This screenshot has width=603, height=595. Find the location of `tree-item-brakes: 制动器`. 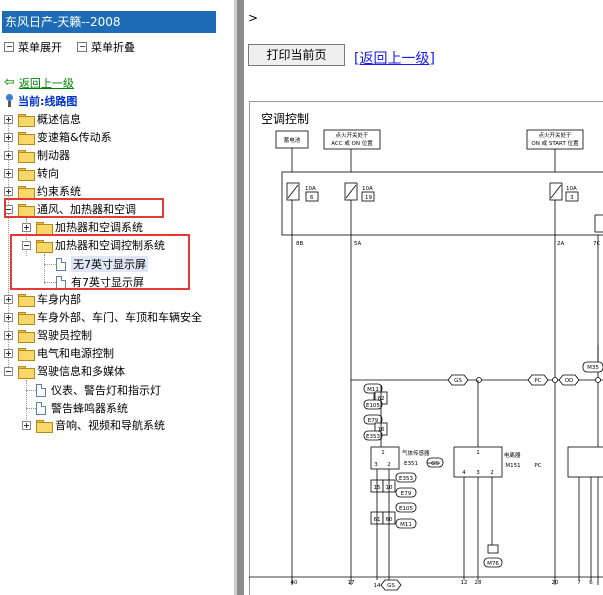

tree-item-brakes: 制动器 is located at coordinates (37, 155).